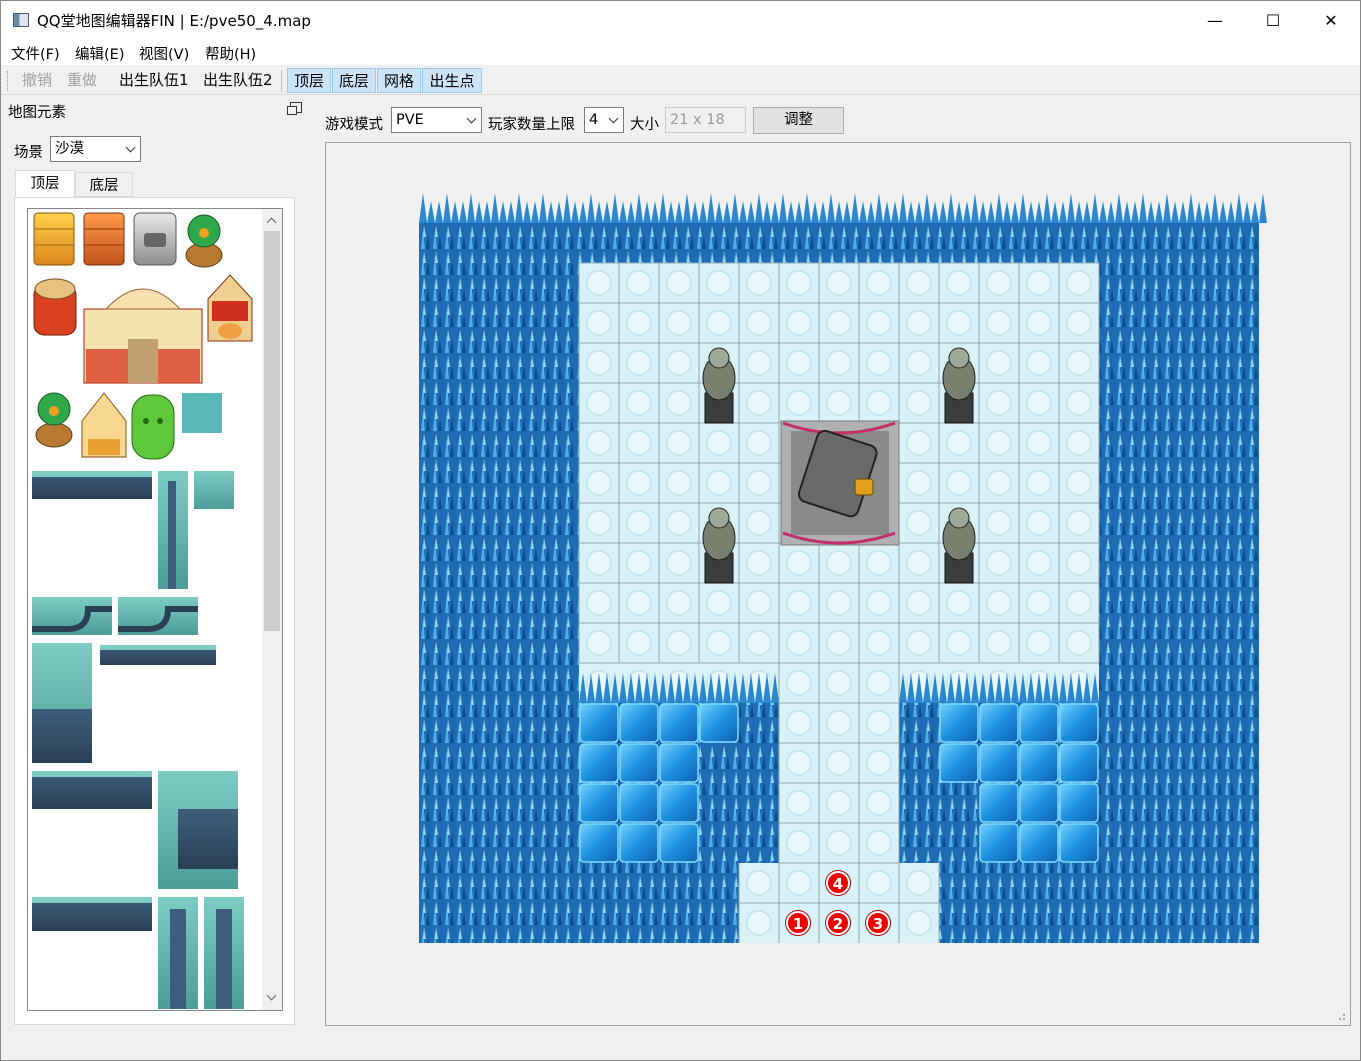 The width and height of the screenshot is (1361, 1061). I want to click on tile-palette-content, so click(145, 609).